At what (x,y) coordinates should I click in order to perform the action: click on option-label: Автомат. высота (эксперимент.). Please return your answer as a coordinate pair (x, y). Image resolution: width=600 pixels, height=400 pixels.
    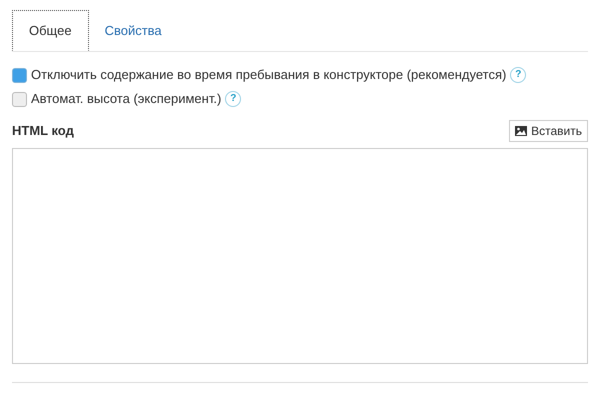
    Looking at the image, I should click on (126, 99).